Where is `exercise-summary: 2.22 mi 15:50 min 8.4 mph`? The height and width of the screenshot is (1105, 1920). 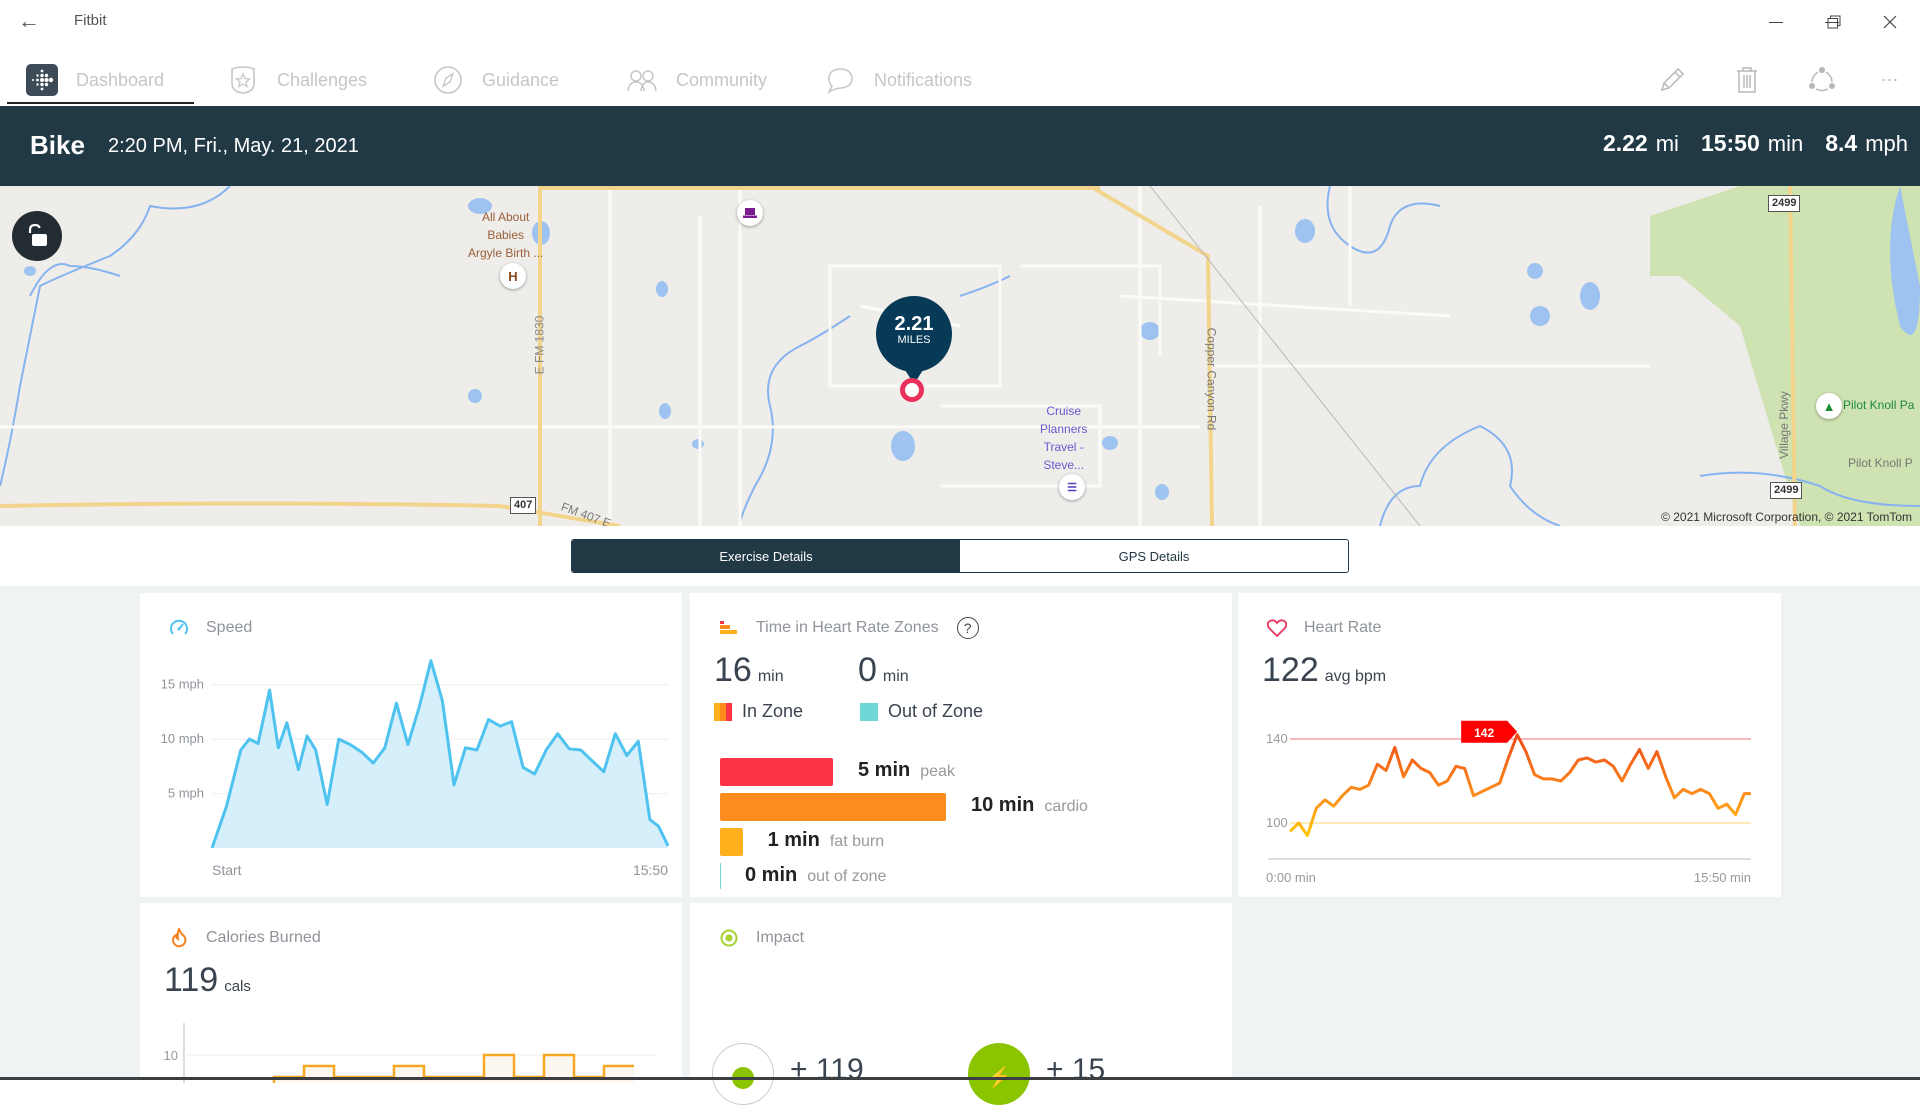 exercise-summary: 2.22 mi 15:50 min 8.4 mph is located at coordinates (1755, 143).